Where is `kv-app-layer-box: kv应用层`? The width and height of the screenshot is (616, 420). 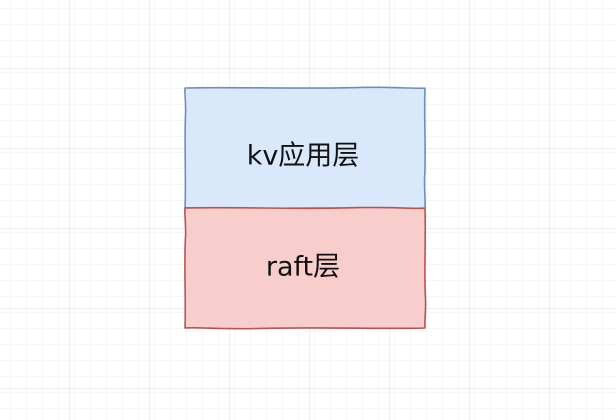
kv-app-layer-box: kv应用层 is located at coordinates (305, 148).